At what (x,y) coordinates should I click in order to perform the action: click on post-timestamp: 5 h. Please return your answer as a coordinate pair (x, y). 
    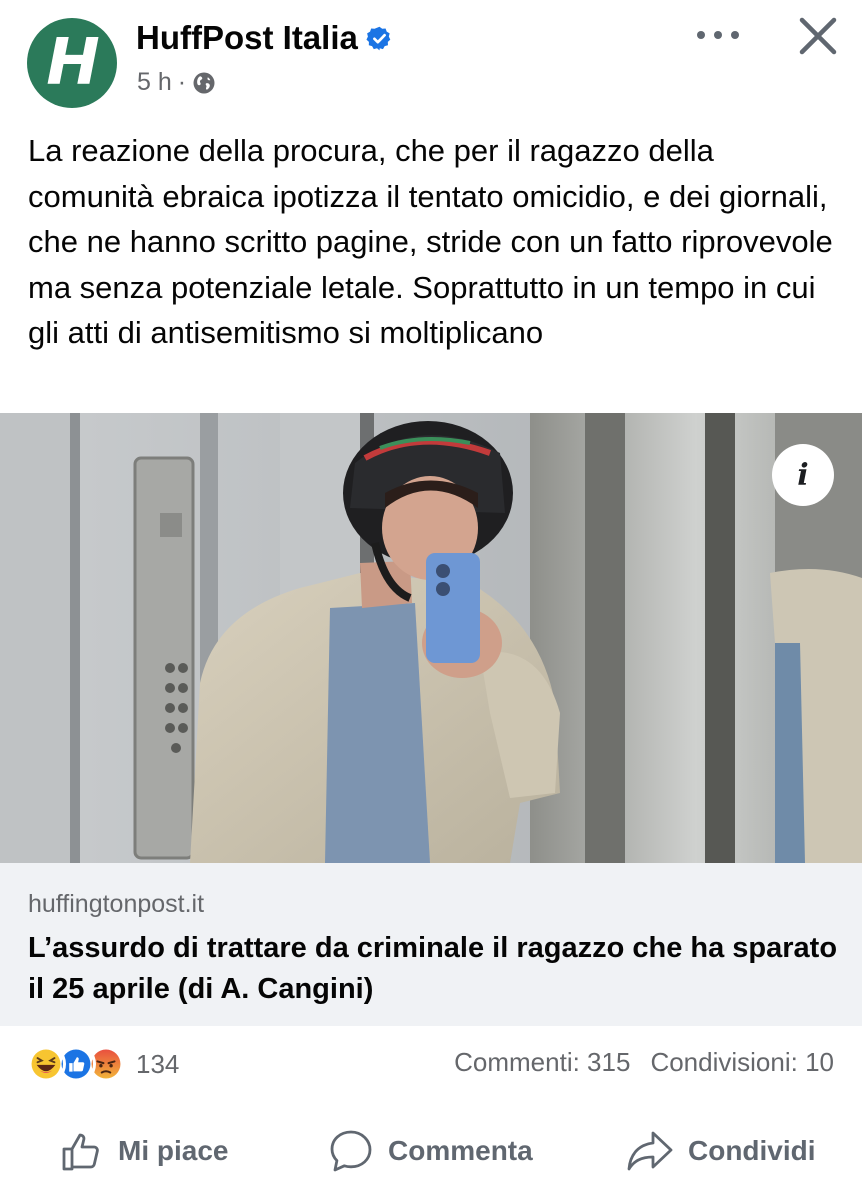
    Looking at the image, I should click on (154, 82).